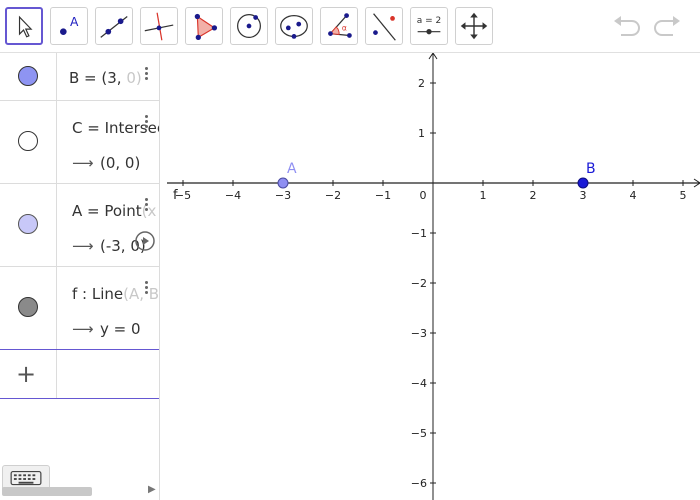 The width and height of the screenshot is (700, 500). What do you see at coordinates (74, 22) in the screenshot?
I see `point-tool-label: A` at bounding box center [74, 22].